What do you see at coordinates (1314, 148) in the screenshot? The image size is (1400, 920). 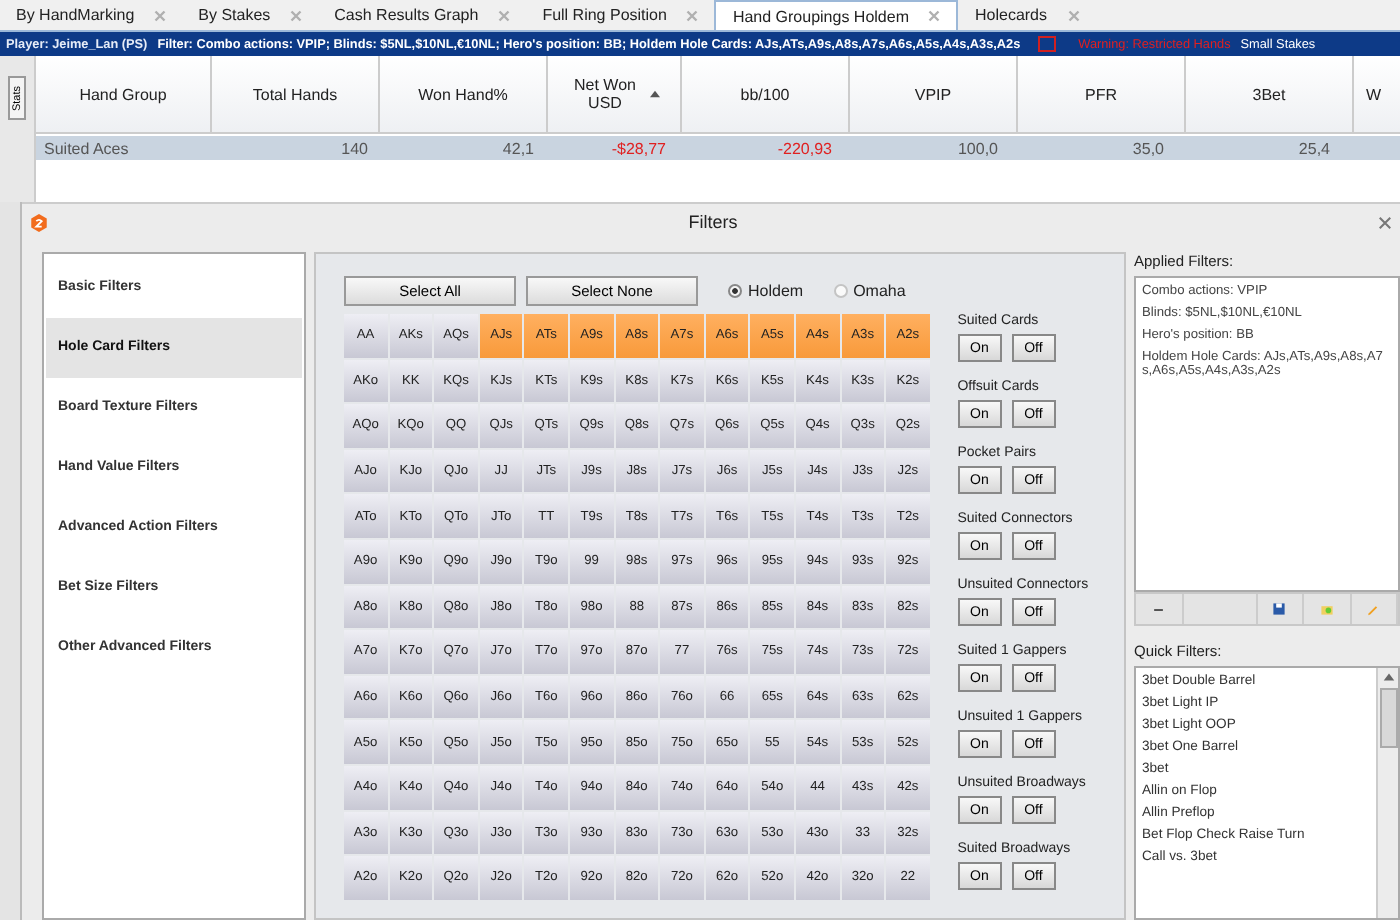 I see `table-cell-text: 25,4` at bounding box center [1314, 148].